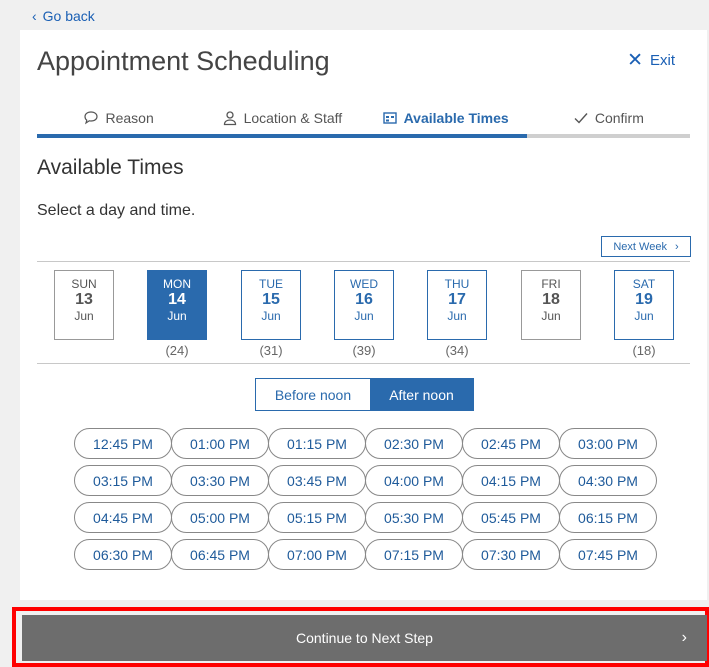 The height and width of the screenshot is (667, 709). I want to click on day-date: 14, so click(177, 299).